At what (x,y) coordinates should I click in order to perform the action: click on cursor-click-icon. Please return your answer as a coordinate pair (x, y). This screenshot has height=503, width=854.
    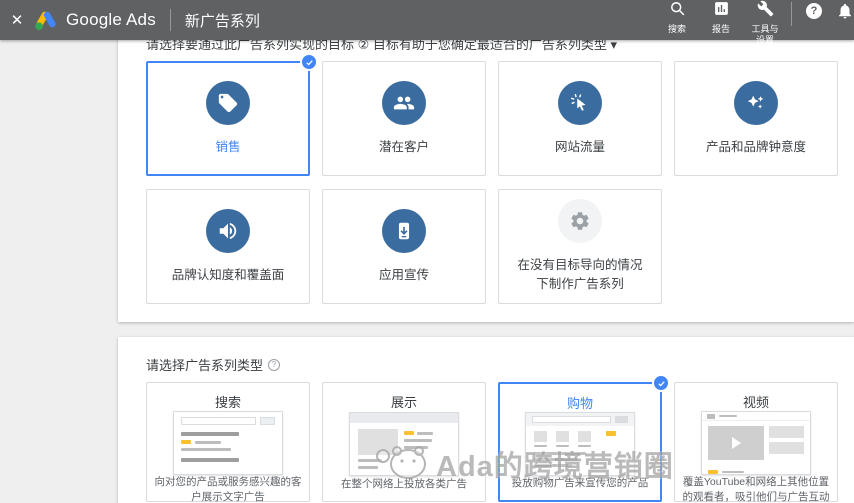
    Looking at the image, I should click on (580, 102).